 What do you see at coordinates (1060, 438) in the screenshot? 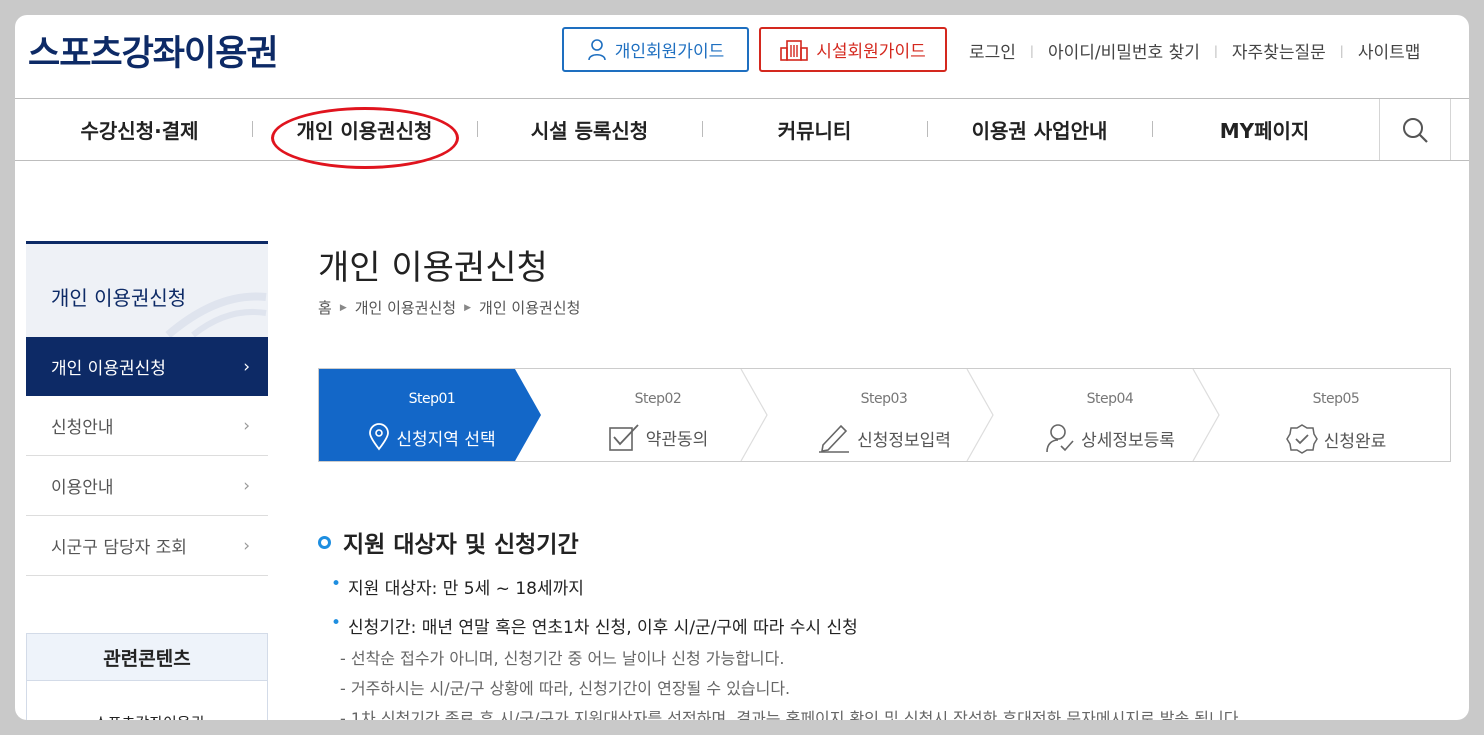
I see `user-check-icon` at bounding box center [1060, 438].